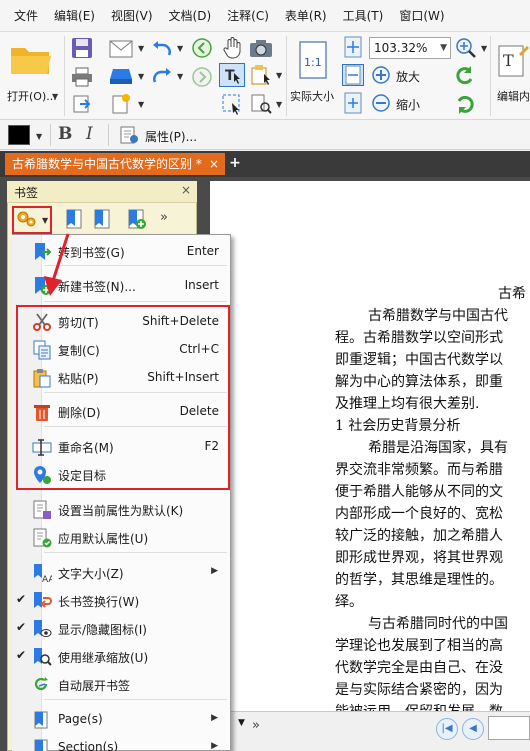  I want to click on document-text-line: 内部形成一个良好的、宽松, so click(419, 514).